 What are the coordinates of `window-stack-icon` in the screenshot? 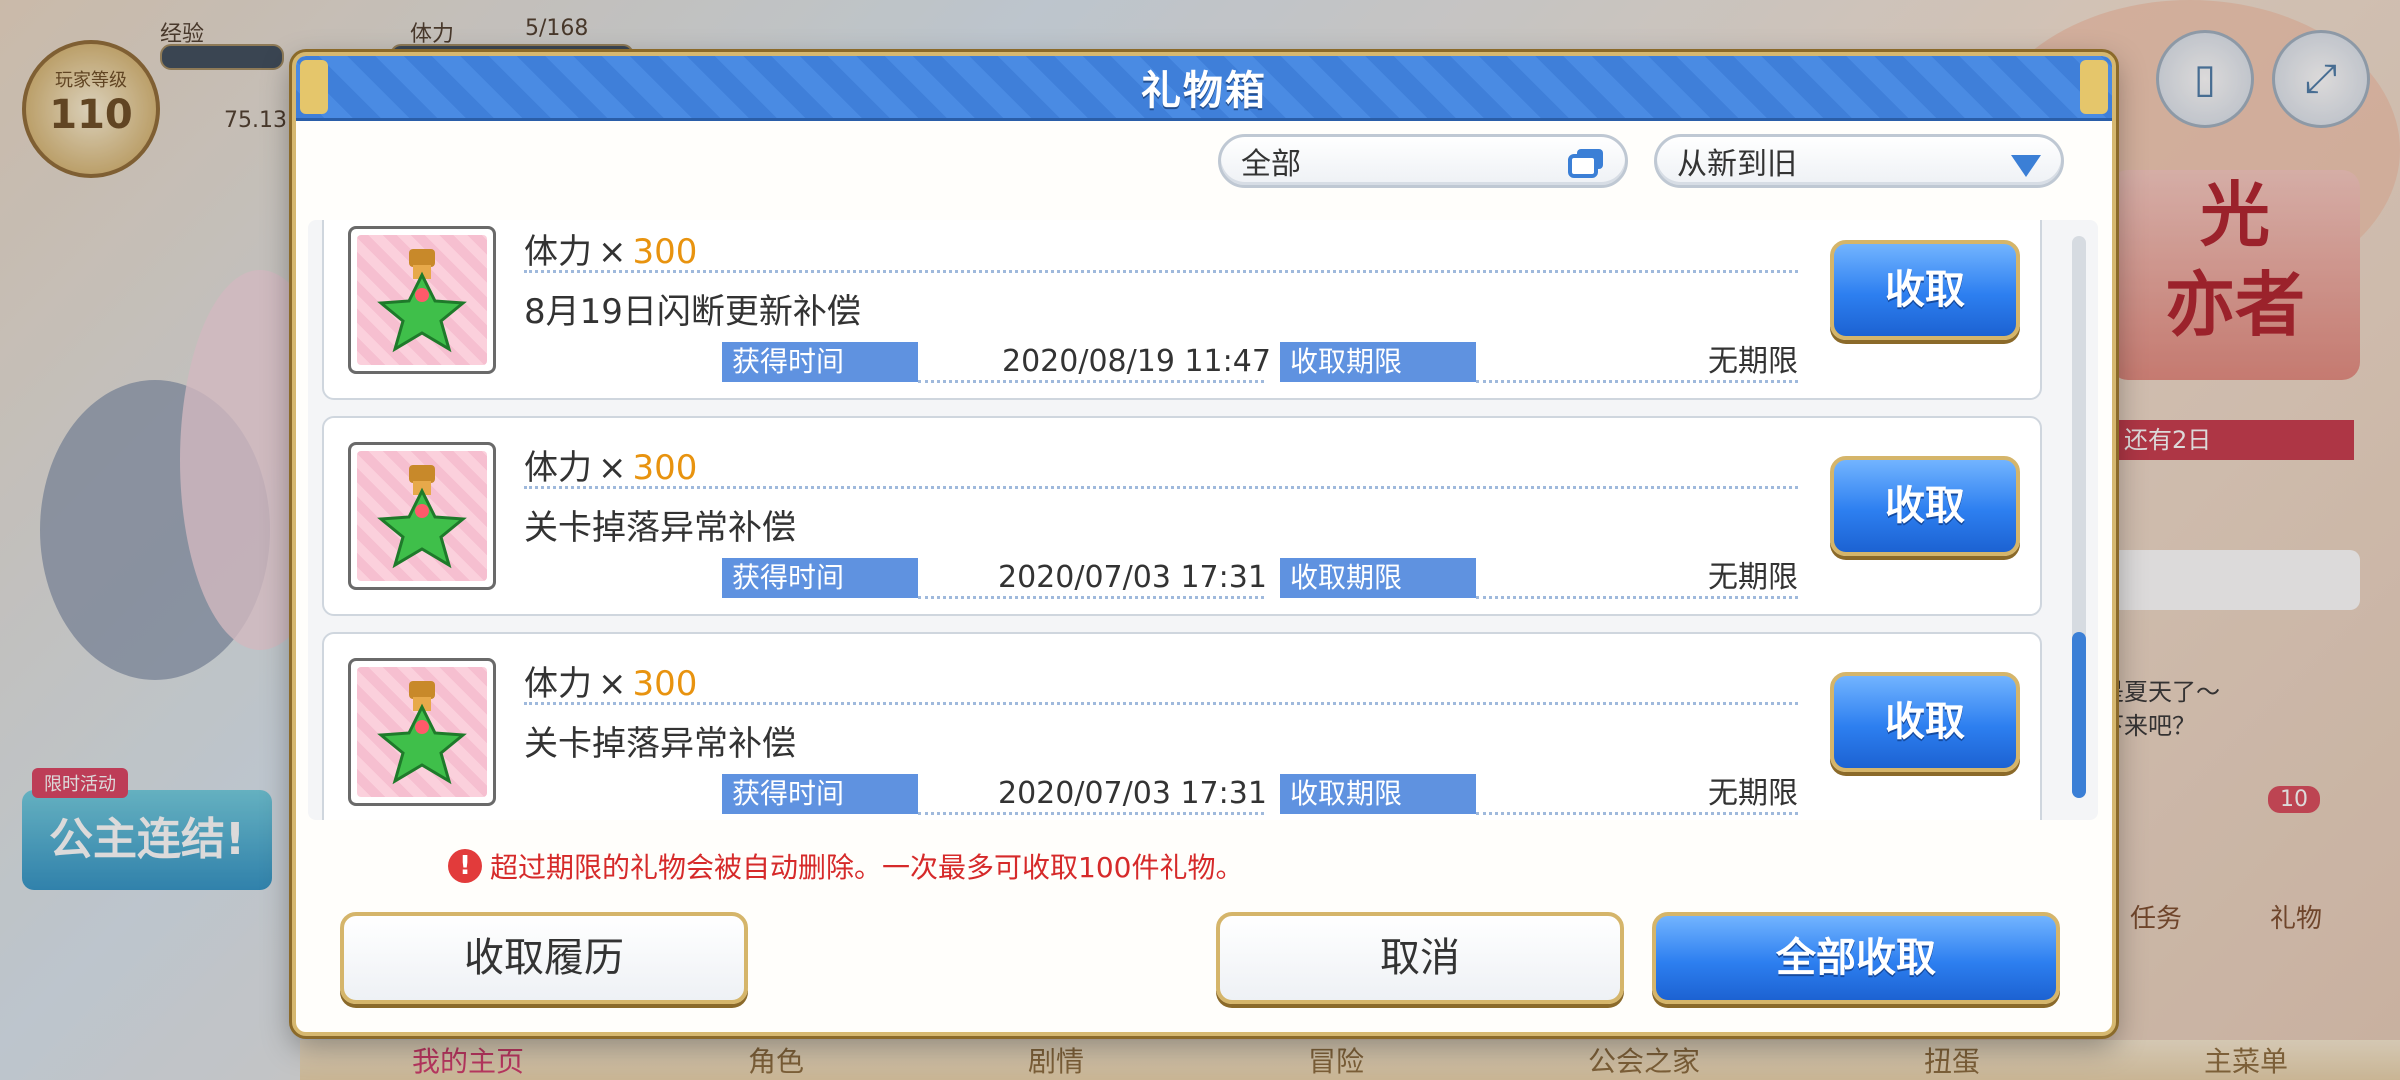 It's located at (1585, 163).